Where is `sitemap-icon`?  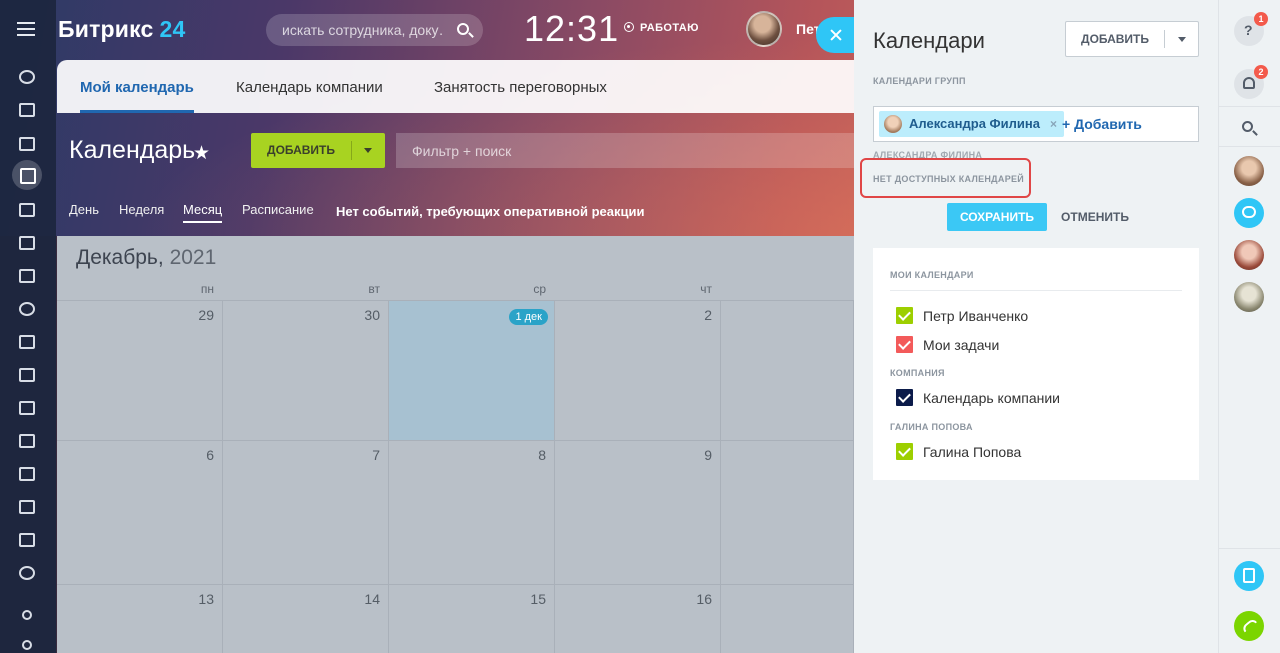 sitemap-icon is located at coordinates (27, 615).